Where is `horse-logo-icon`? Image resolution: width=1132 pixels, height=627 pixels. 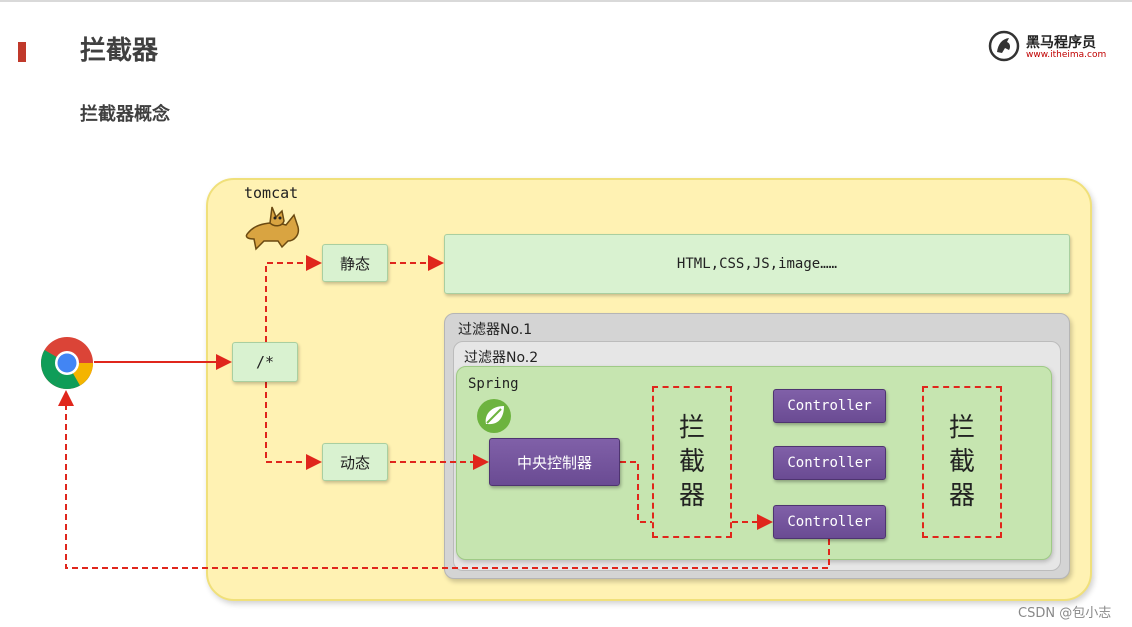 horse-logo-icon is located at coordinates (1004, 46).